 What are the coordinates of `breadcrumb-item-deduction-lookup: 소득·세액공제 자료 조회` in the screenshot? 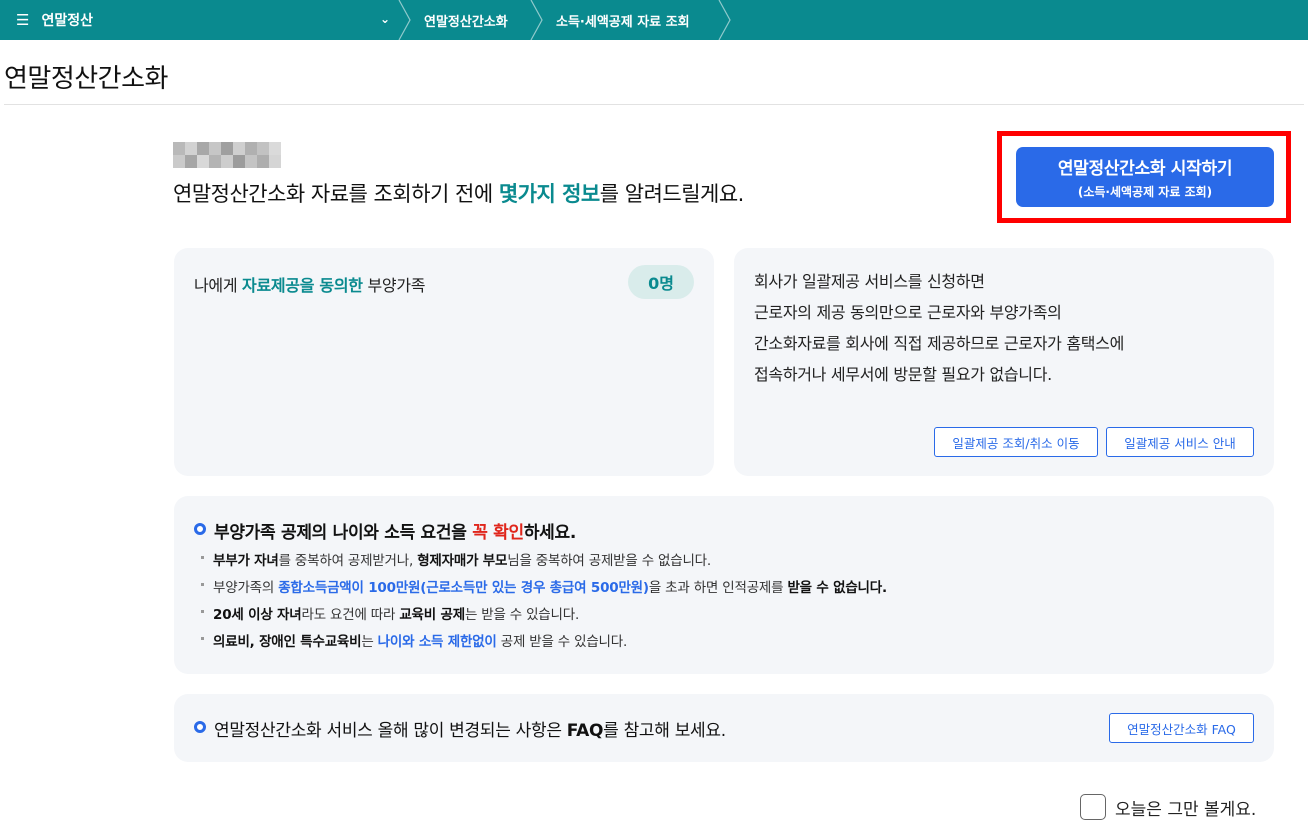 It's located at (627, 20).